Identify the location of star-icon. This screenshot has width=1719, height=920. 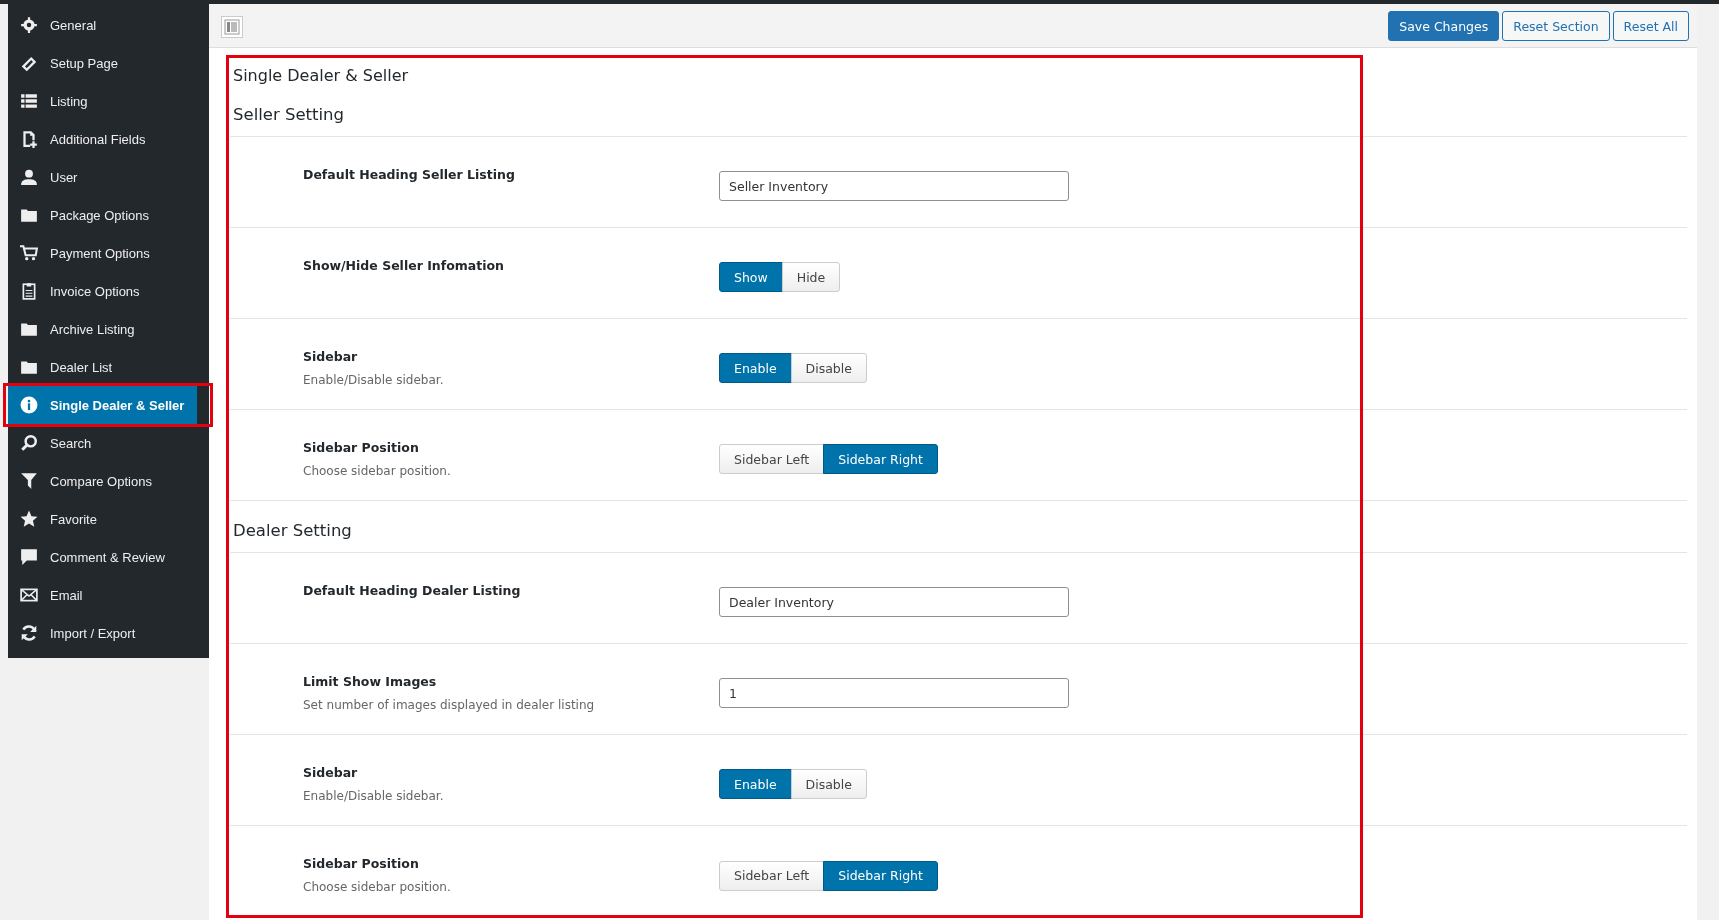
(29, 519).